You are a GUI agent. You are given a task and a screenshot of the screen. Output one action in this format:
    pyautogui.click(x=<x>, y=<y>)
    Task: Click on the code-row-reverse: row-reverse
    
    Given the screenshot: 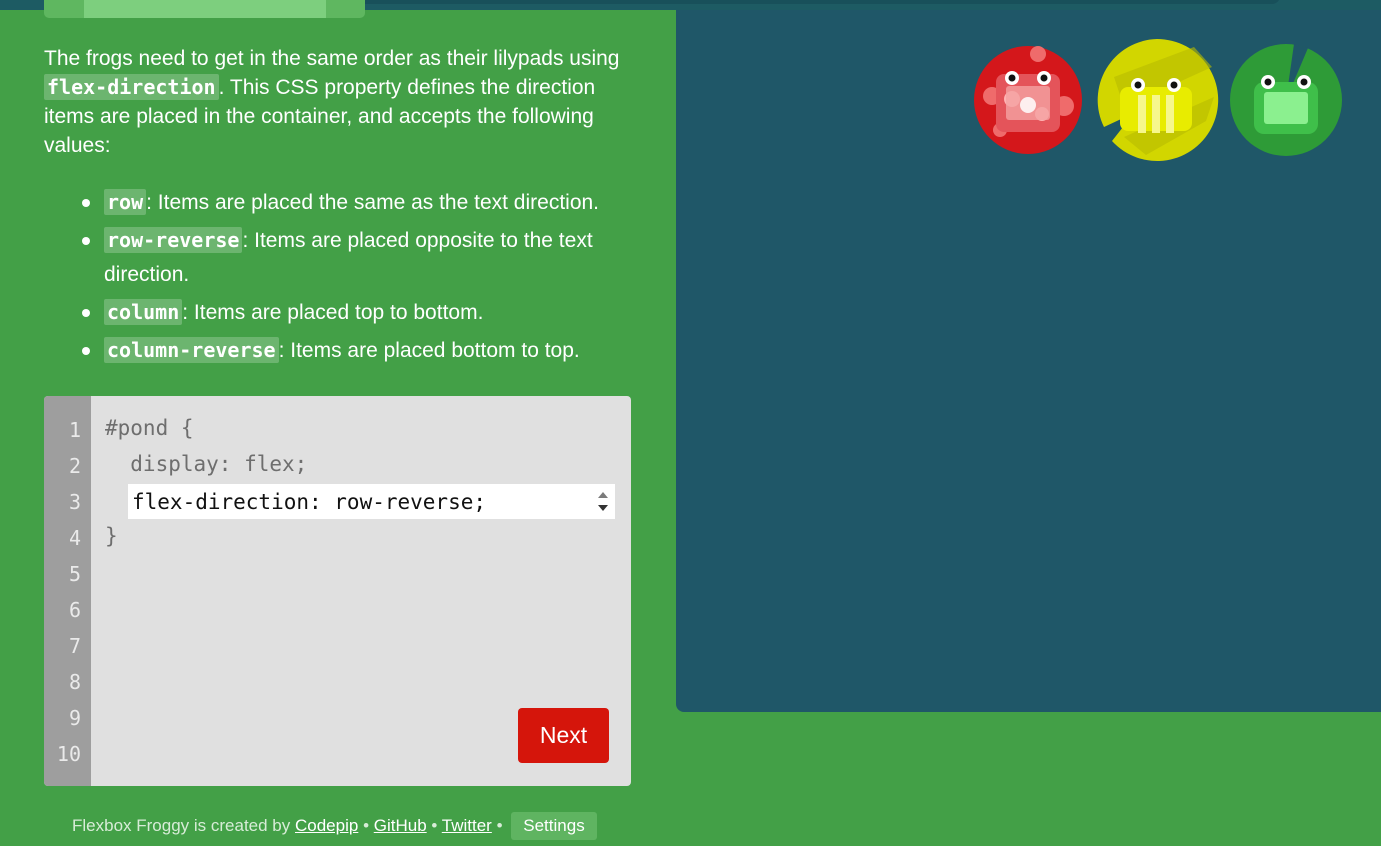 What is the action you would take?
    pyautogui.click(x=173, y=240)
    